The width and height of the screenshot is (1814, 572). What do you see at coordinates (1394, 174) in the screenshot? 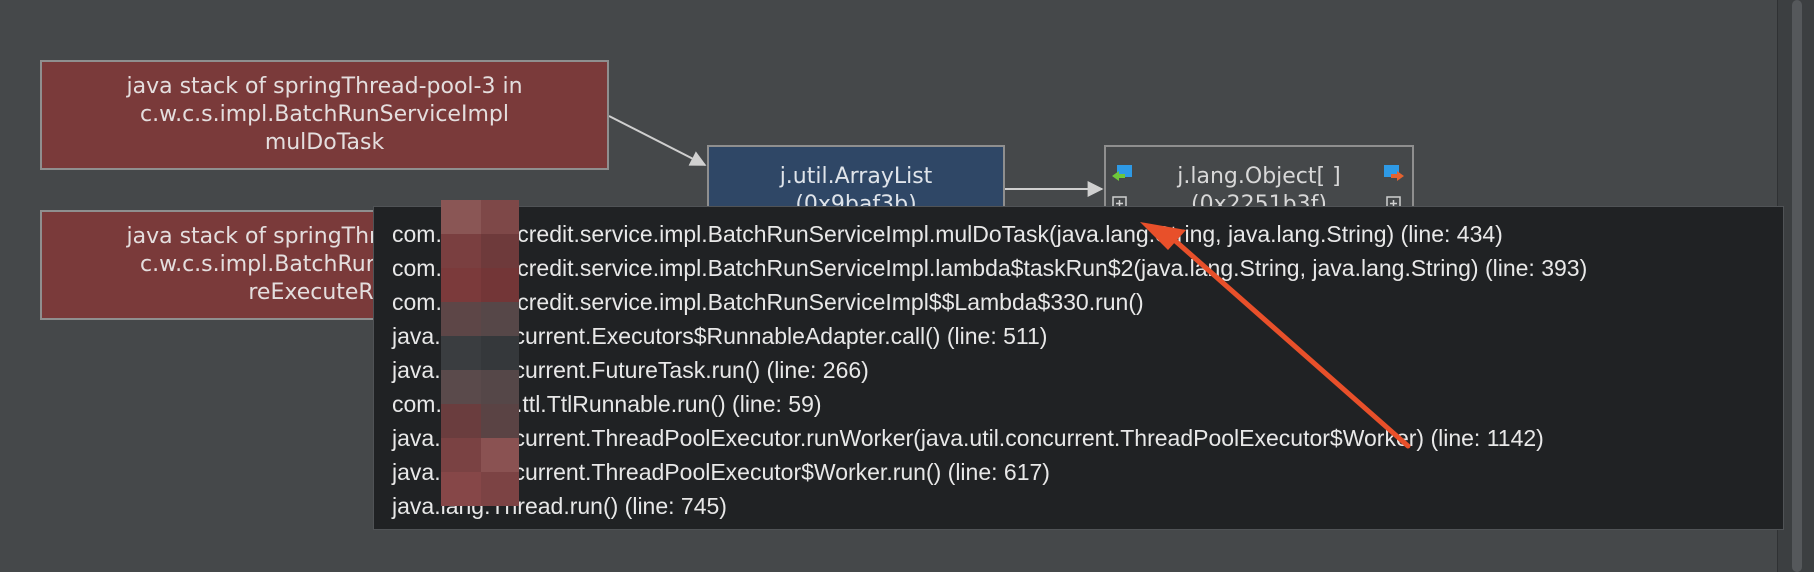
I see `outgoing-ref-icon` at bounding box center [1394, 174].